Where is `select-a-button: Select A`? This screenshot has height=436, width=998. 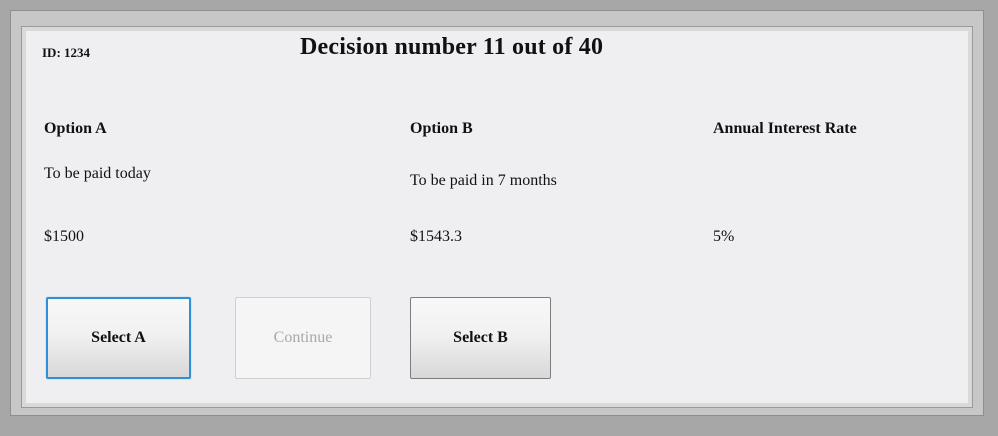 select-a-button: Select A is located at coordinates (118, 338).